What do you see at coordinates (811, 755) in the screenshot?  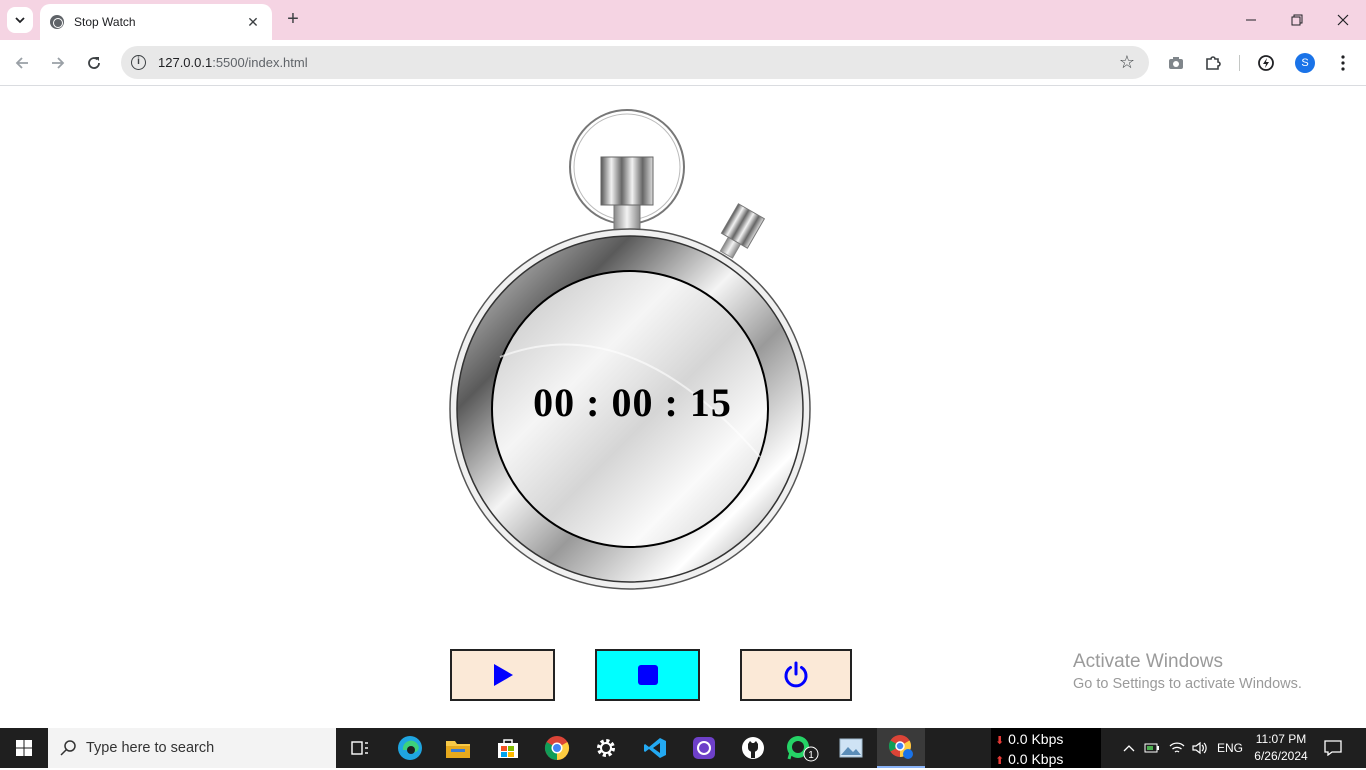 I see `whatsapp-badge: 1` at bounding box center [811, 755].